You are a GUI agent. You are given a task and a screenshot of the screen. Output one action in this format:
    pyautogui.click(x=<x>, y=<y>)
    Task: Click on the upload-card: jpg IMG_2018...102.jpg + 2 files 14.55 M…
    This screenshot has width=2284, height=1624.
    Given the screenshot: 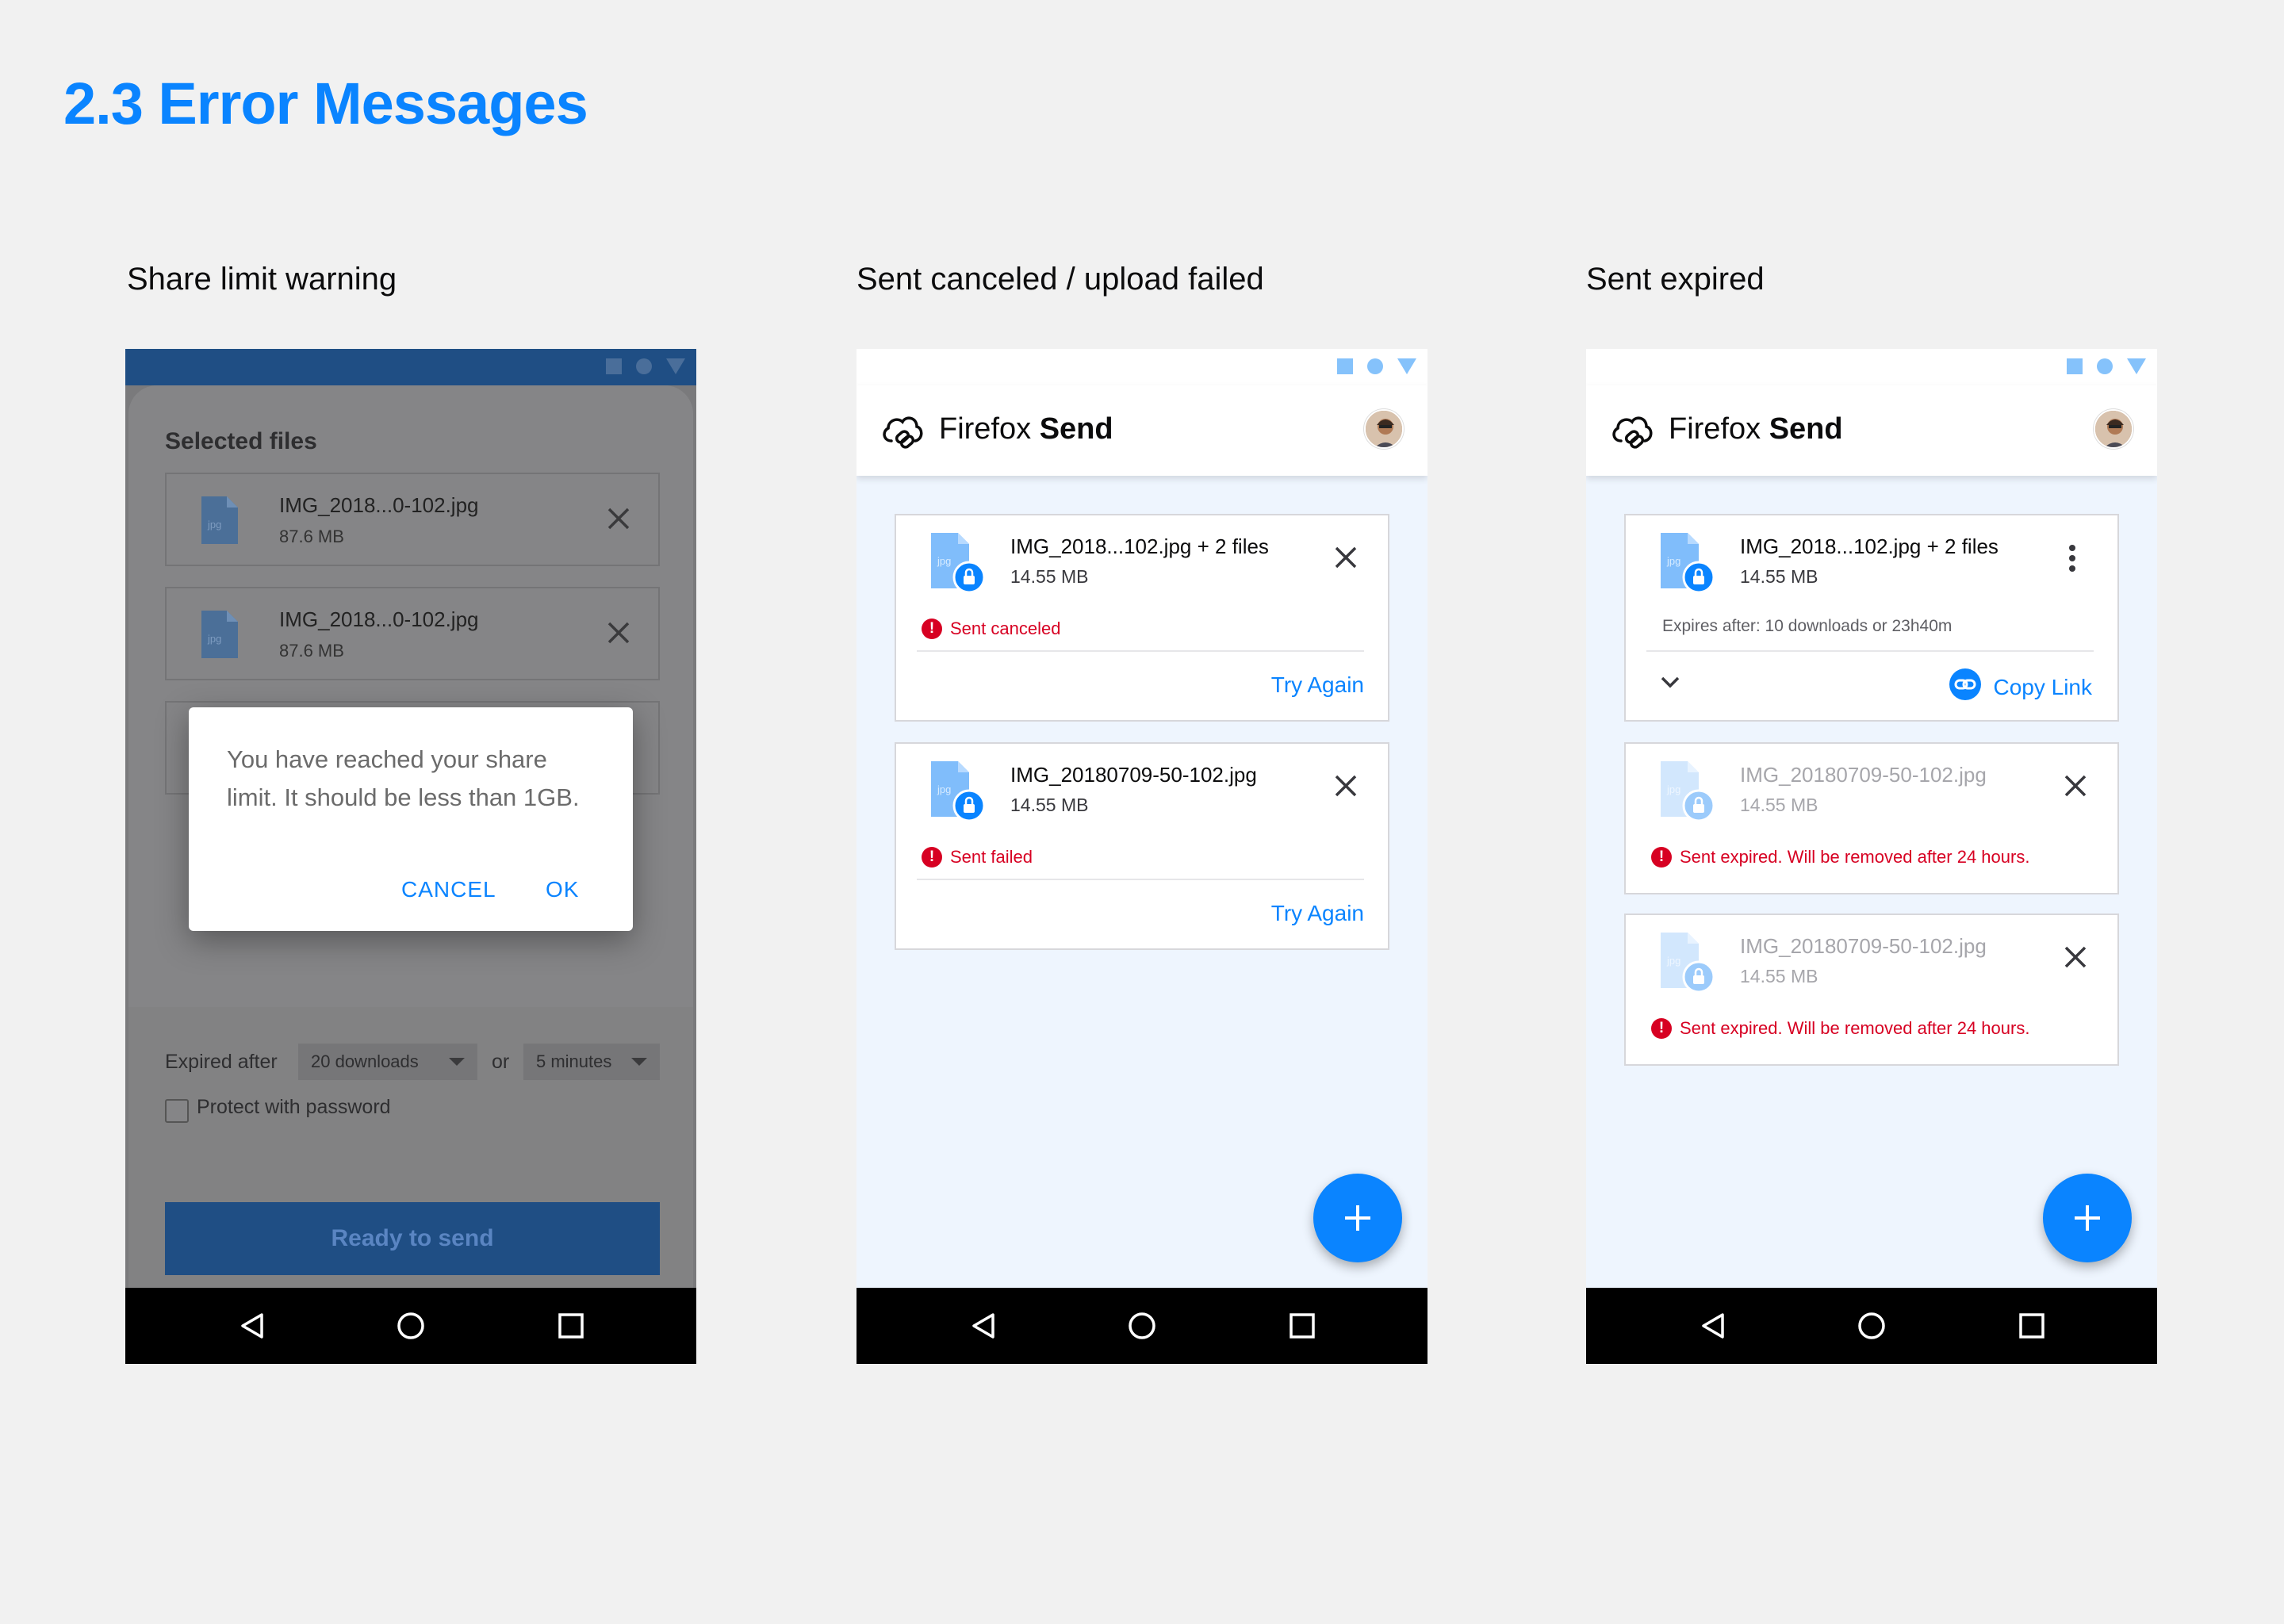 What is the action you would take?
    pyautogui.click(x=1142, y=618)
    